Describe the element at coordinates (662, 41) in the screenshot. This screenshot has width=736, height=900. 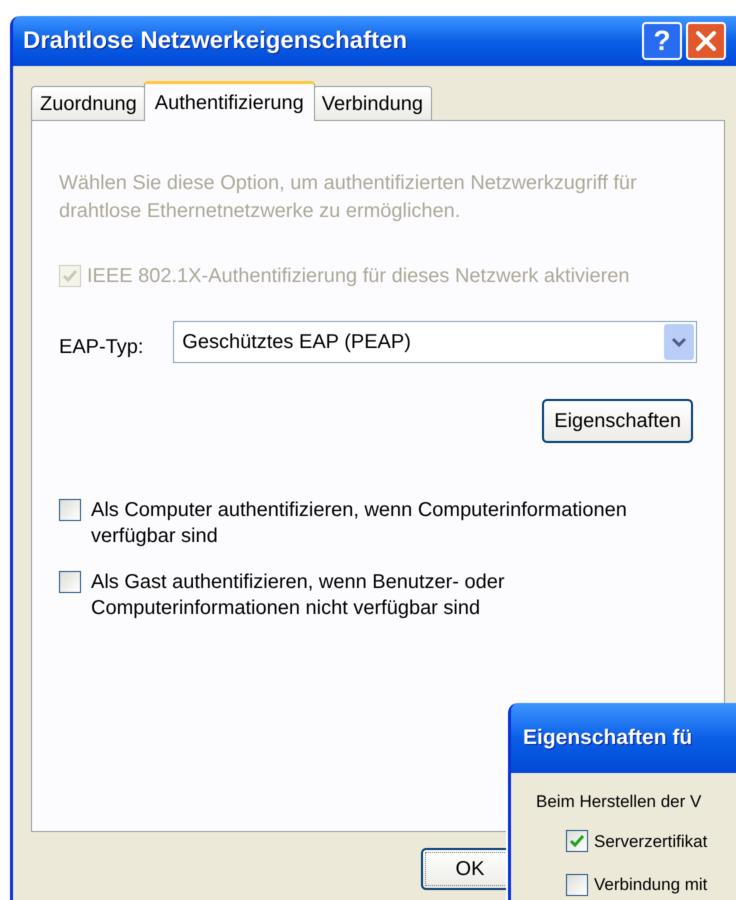
I see `help-button: ?` at that location.